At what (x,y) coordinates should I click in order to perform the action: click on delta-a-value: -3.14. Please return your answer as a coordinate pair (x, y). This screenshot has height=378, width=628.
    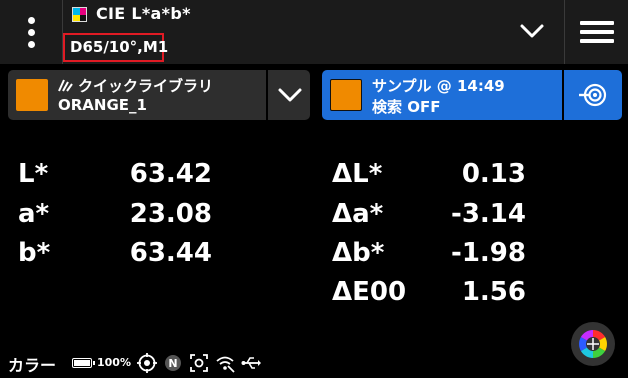
    Looking at the image, I should click on (488, 214).